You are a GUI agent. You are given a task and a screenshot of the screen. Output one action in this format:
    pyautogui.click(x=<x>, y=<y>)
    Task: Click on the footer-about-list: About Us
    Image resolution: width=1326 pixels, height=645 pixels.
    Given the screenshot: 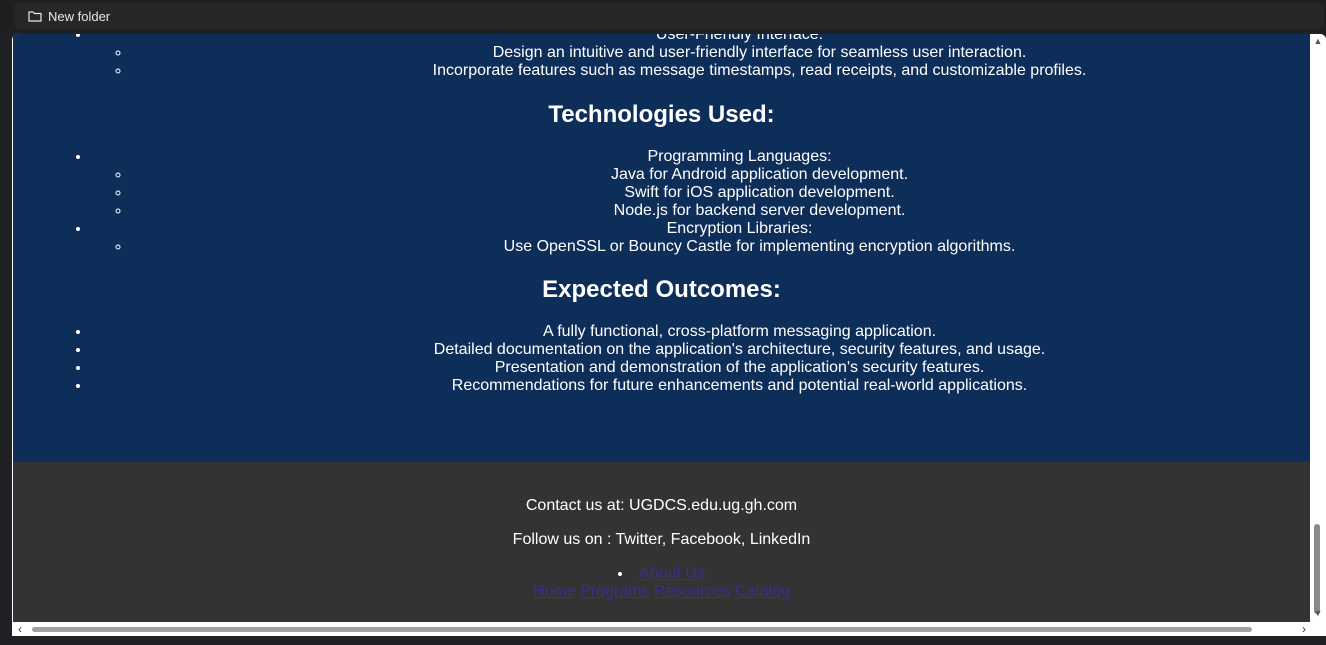 What is the action you would take?
    pyautogui.click(x=661, y=574)
    